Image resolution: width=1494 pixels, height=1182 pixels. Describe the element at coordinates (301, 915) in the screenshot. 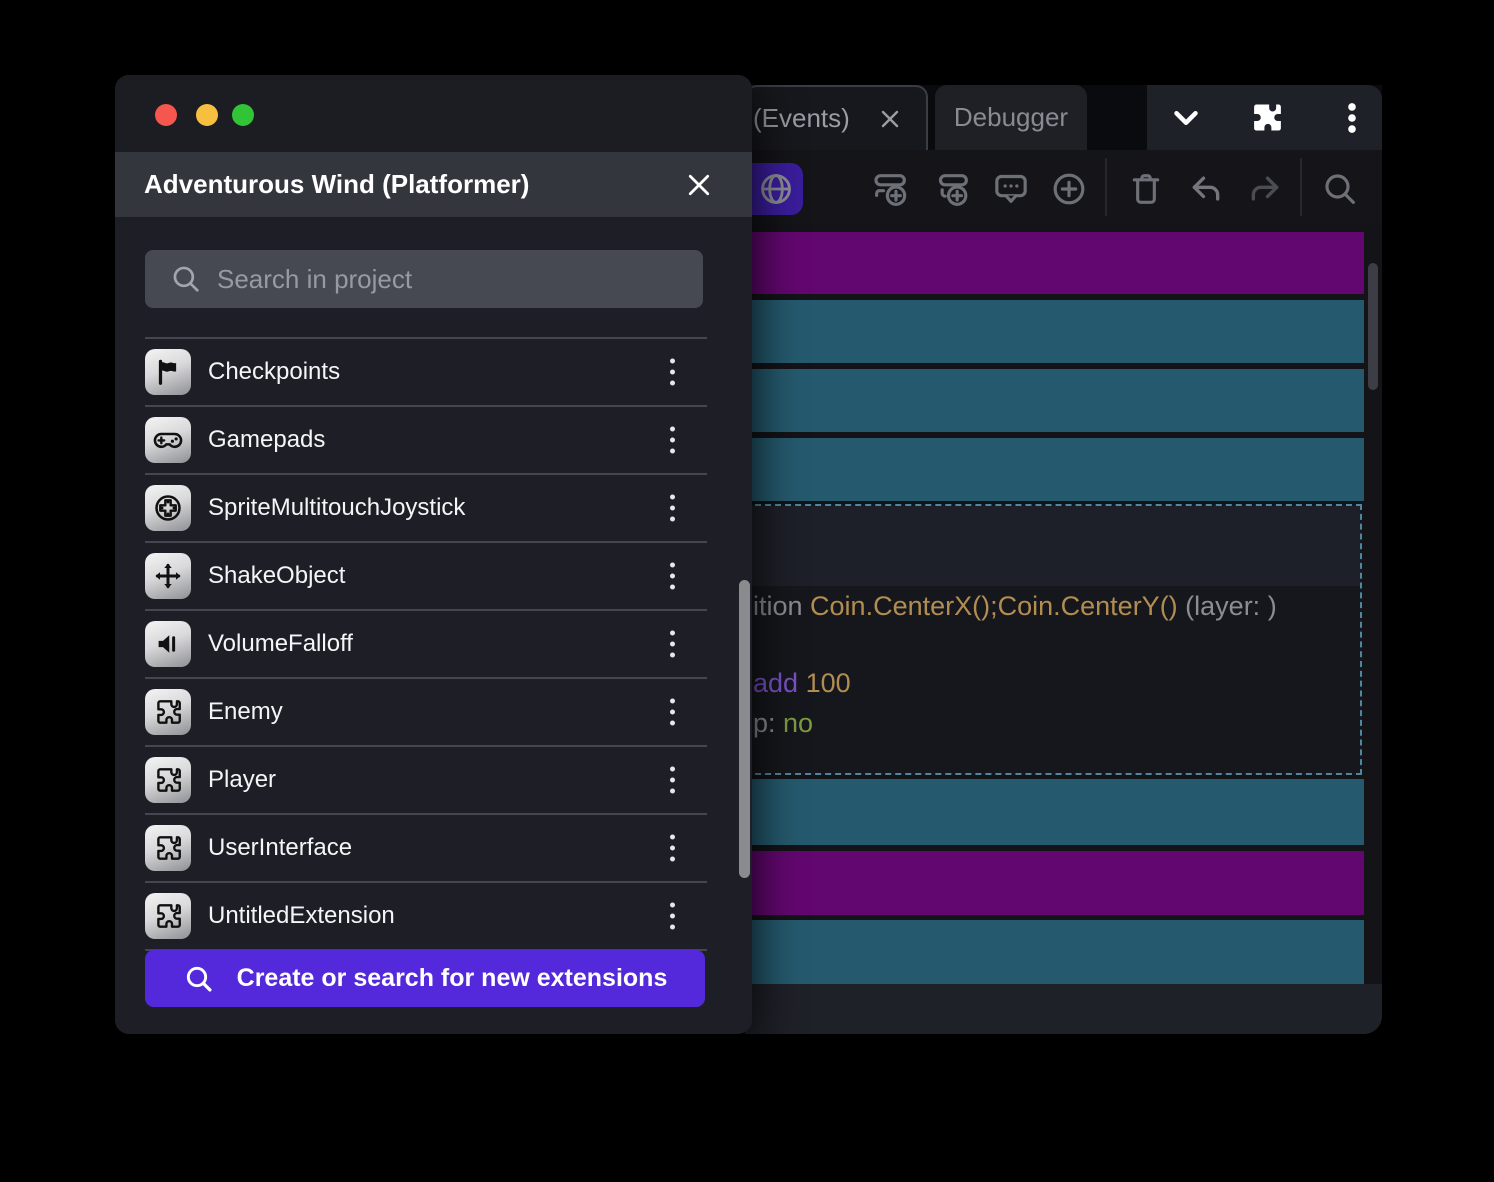

I see `list-item-label: UntitledExtension` at that location.